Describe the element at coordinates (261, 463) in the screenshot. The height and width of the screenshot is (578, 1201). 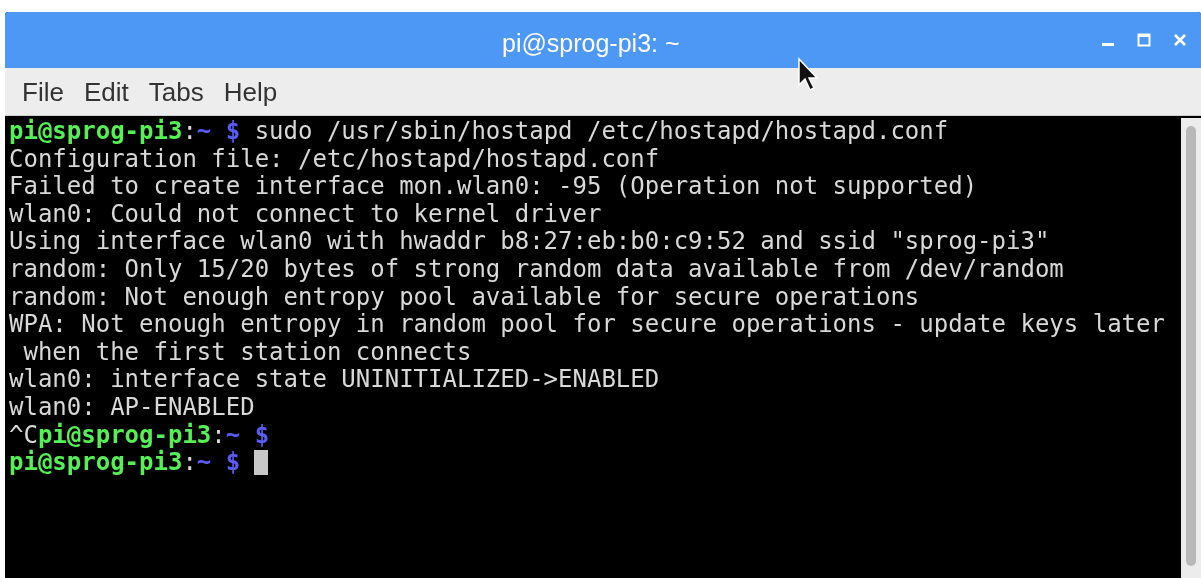
I see `terminal-cursor` at that location.